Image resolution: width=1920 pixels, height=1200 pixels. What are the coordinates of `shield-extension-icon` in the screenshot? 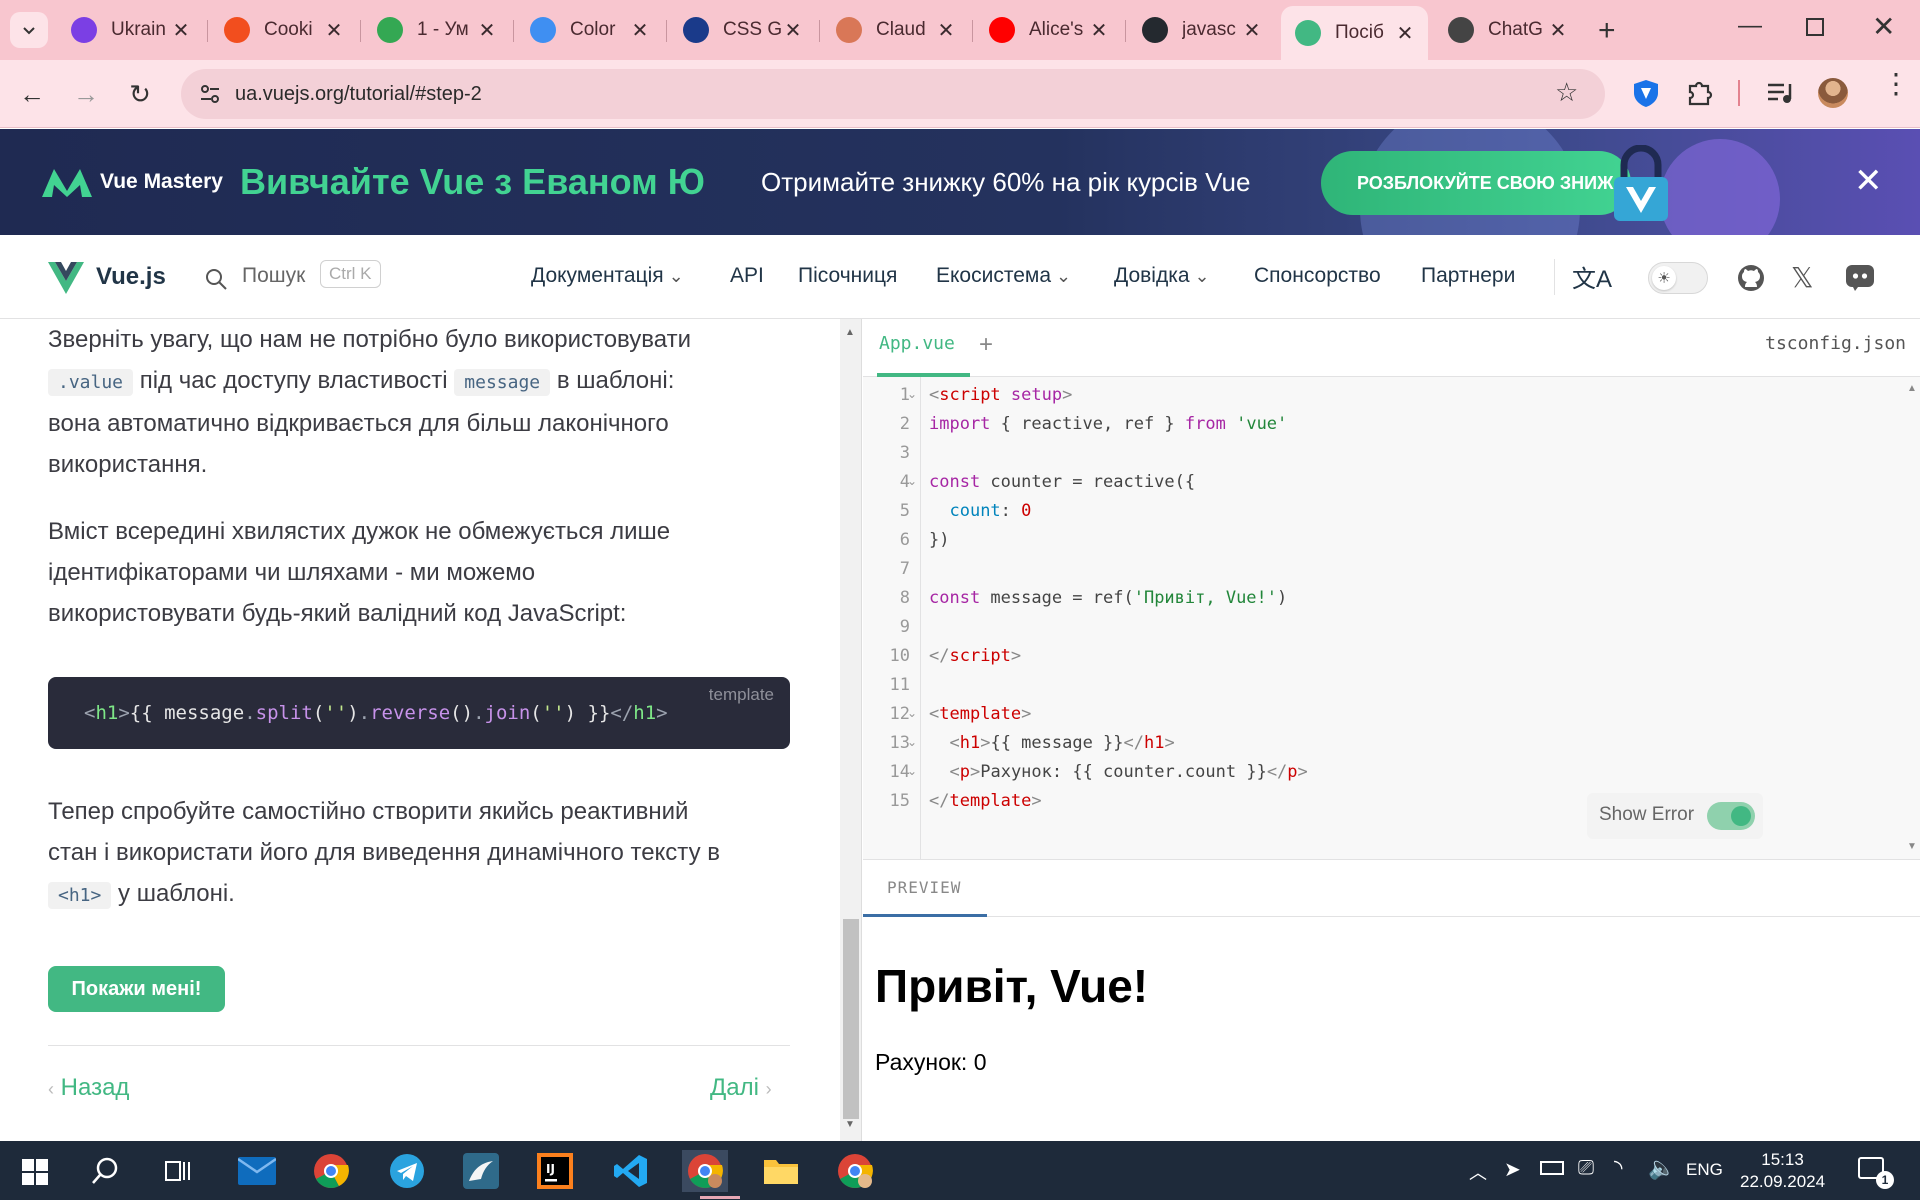 It's located at (1646, 93).